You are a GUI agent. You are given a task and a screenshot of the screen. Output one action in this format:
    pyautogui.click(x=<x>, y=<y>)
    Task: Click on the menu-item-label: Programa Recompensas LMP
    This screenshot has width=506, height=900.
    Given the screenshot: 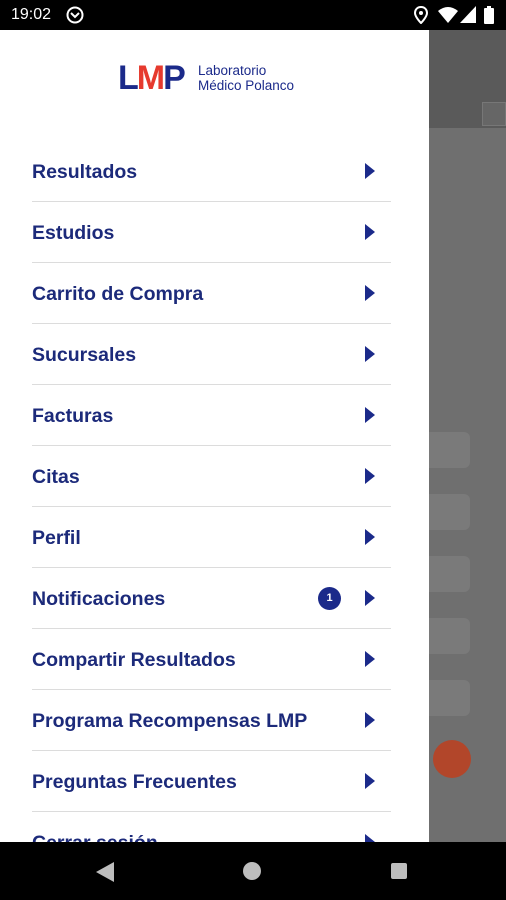 What is the action you would take?
    pyautogui.click(x=170, y=721)
    